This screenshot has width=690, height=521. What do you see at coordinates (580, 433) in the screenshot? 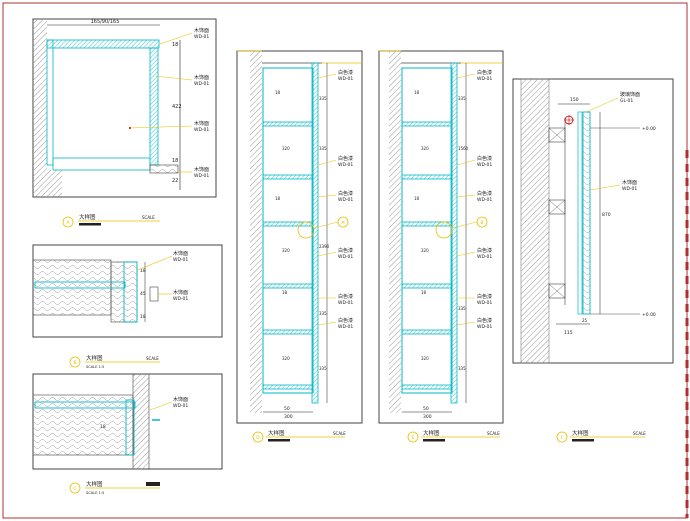
I see `section-f-title: 大样图` at bounding box center [580, 433].